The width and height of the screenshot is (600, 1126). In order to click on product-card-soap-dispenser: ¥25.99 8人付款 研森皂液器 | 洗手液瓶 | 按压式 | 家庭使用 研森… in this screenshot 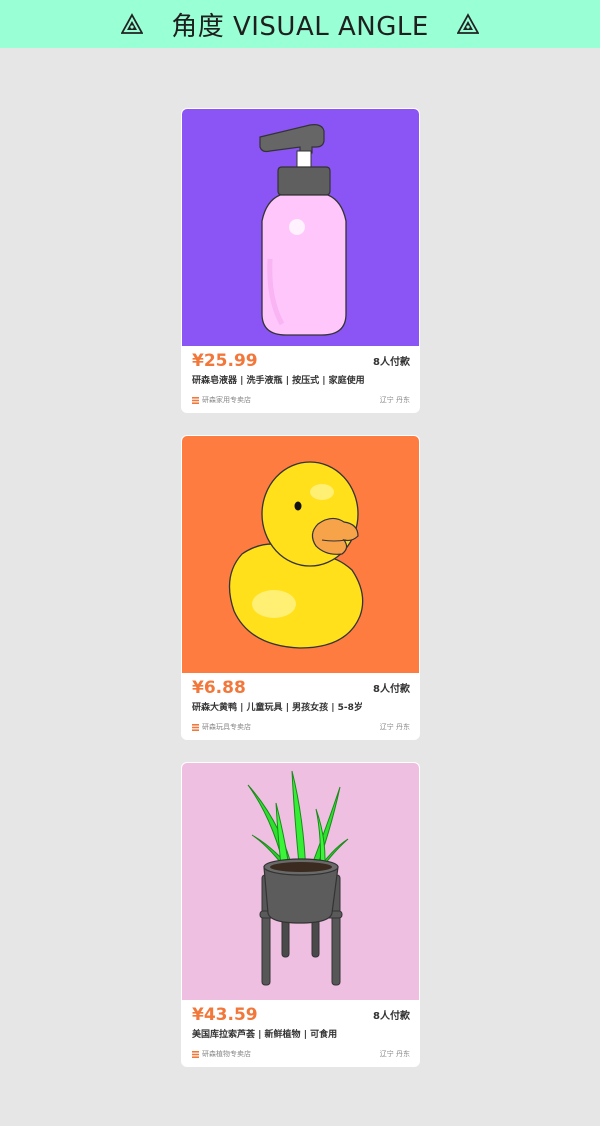, I will do `click(300, 260)`.